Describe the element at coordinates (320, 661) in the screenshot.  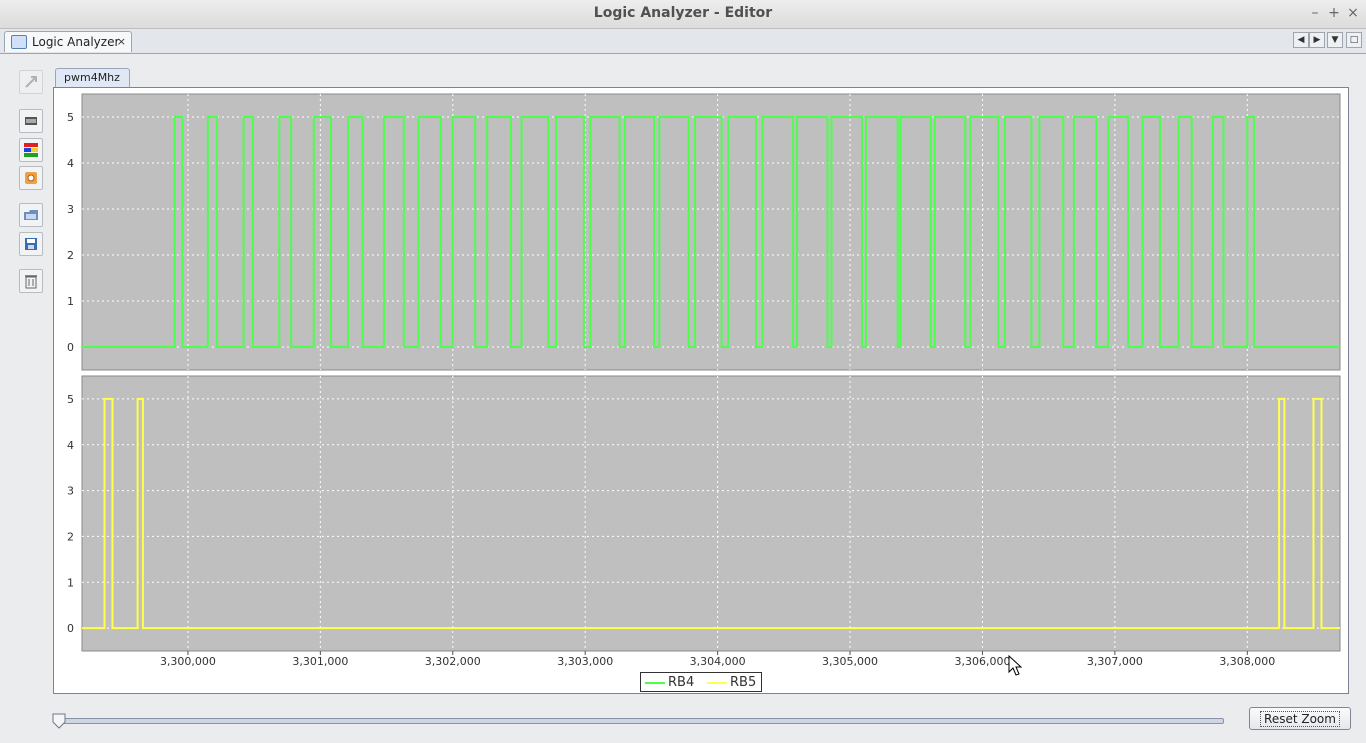
I see `x-tick-label: 3,301,000` at that location.